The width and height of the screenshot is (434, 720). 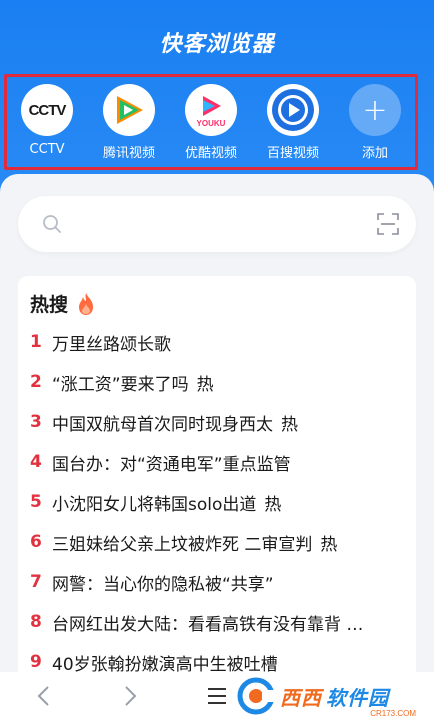 What do you see at coordinates (211, 110) in the screenshot?
I see `youku-icon: YOUKU` at bounding box center [211, 110].